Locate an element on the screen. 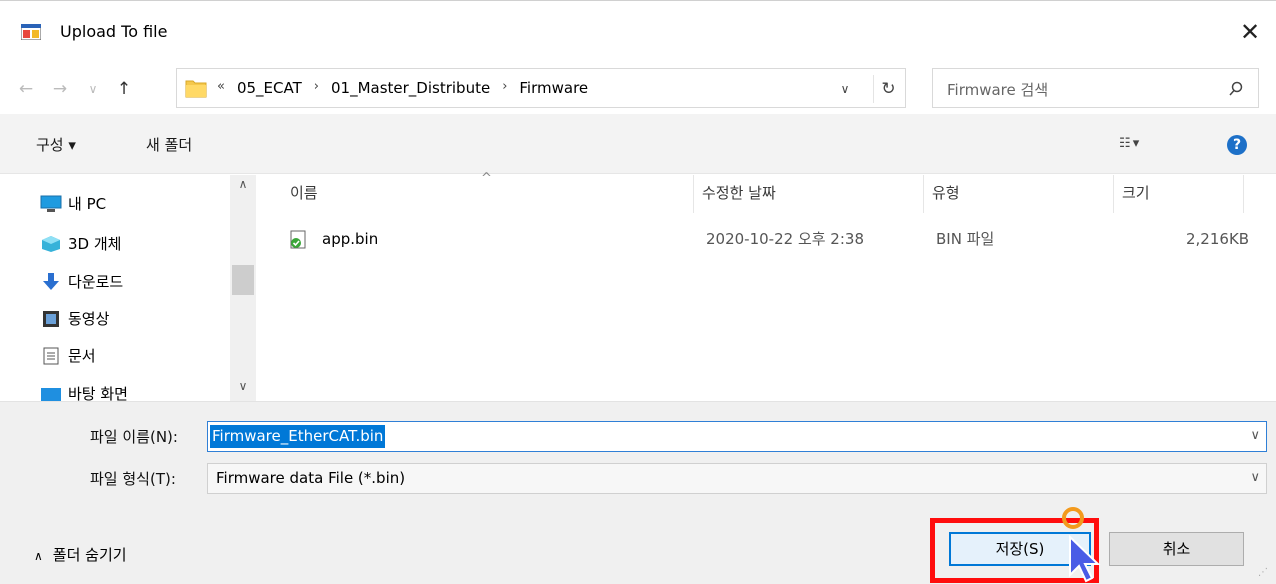  column-header-type: 유형 is located at coordinates (1019, 194).